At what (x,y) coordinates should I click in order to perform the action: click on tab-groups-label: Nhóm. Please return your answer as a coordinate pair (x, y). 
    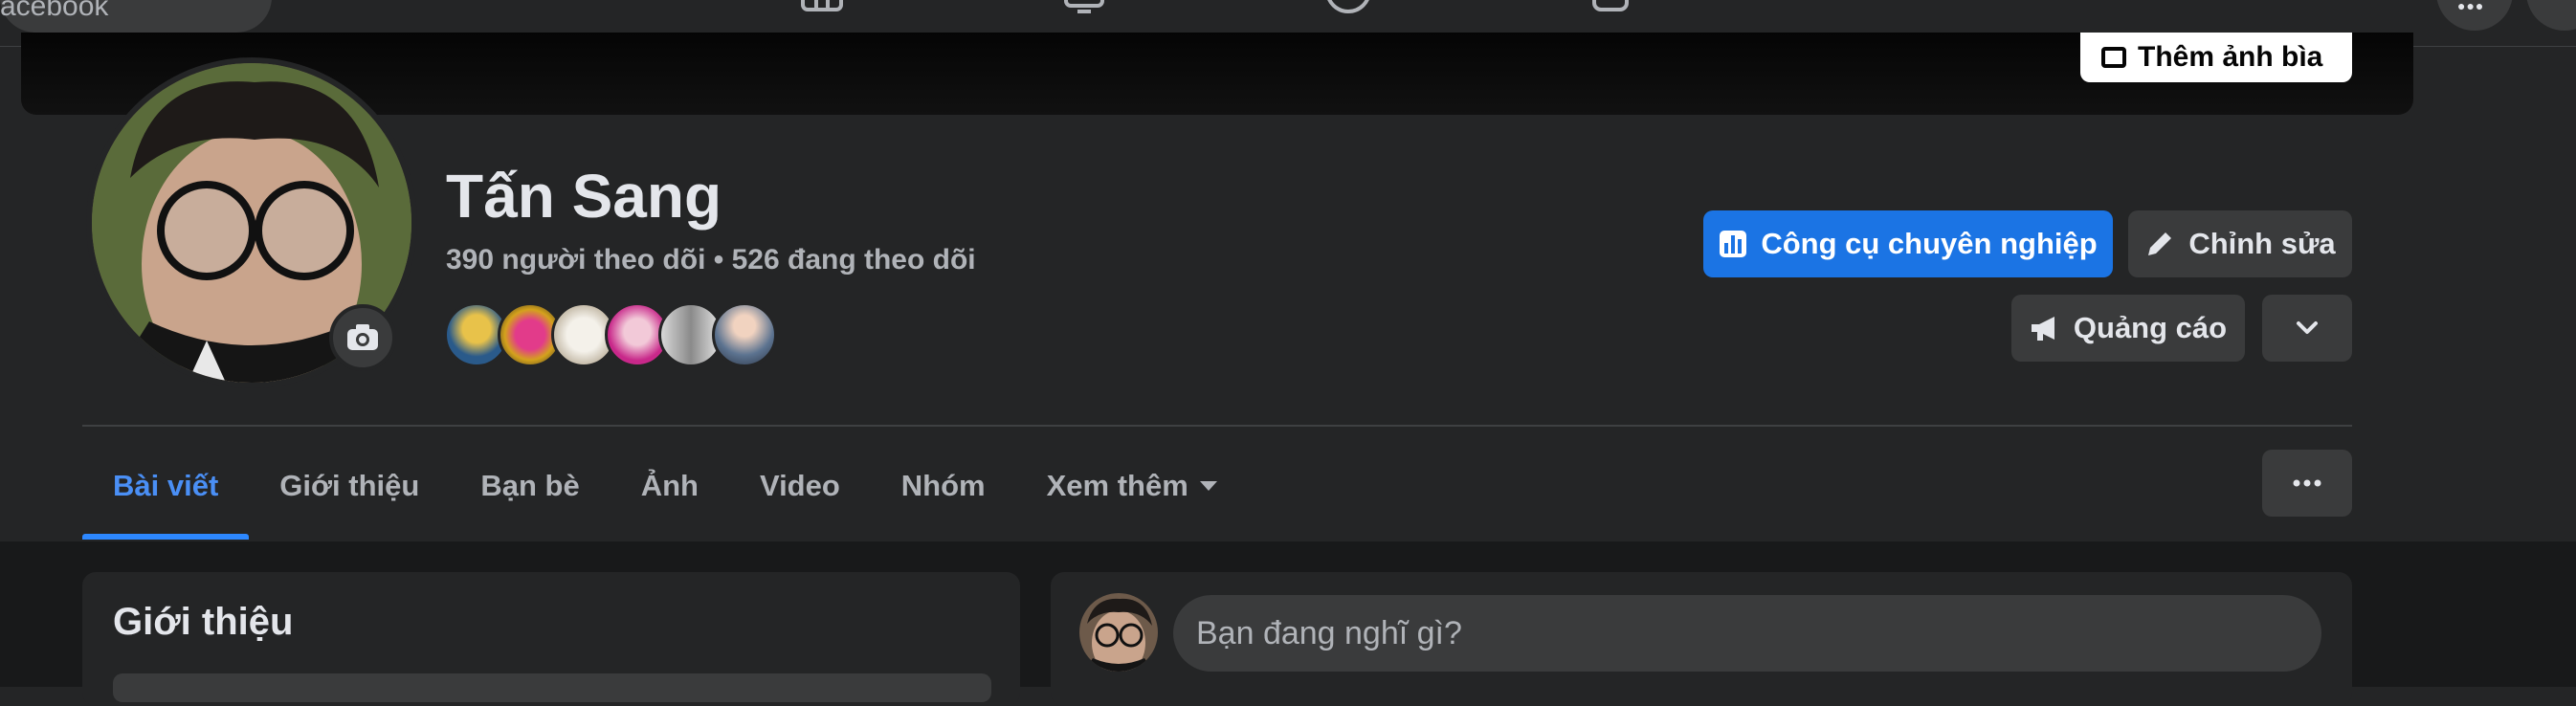
    Looking at the image, I should click on (943, 485).